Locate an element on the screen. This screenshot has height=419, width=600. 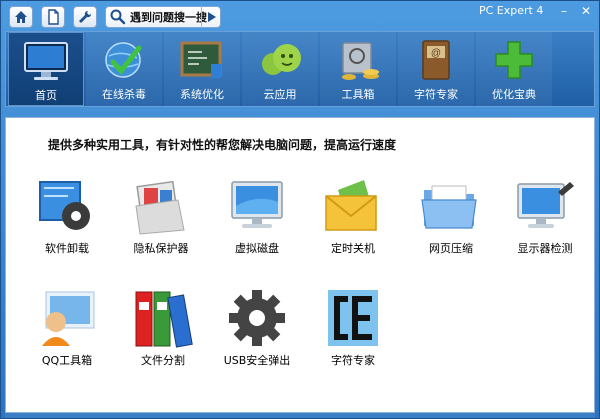
nav-label-char-expert: 字符专家 is located at coordinates (436, 94).